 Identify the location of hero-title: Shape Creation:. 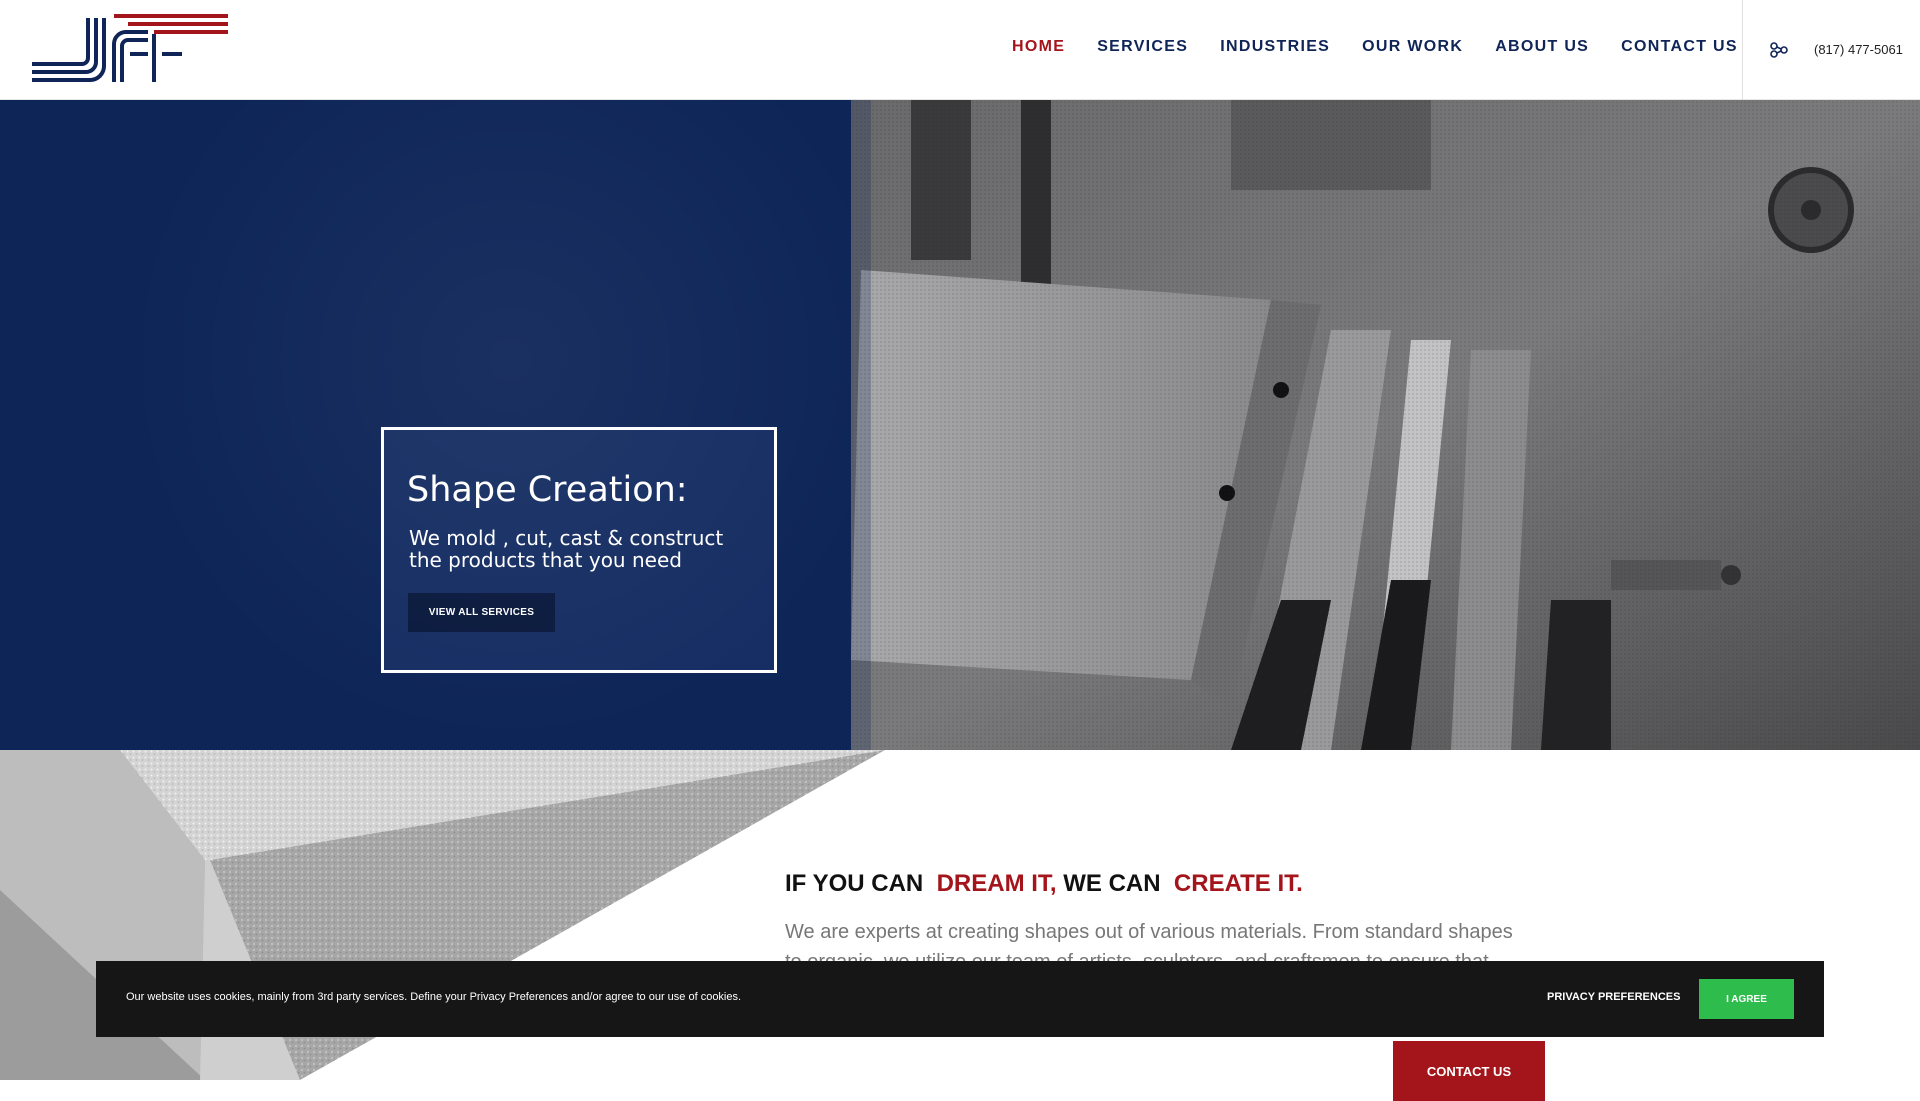
(547, 490).